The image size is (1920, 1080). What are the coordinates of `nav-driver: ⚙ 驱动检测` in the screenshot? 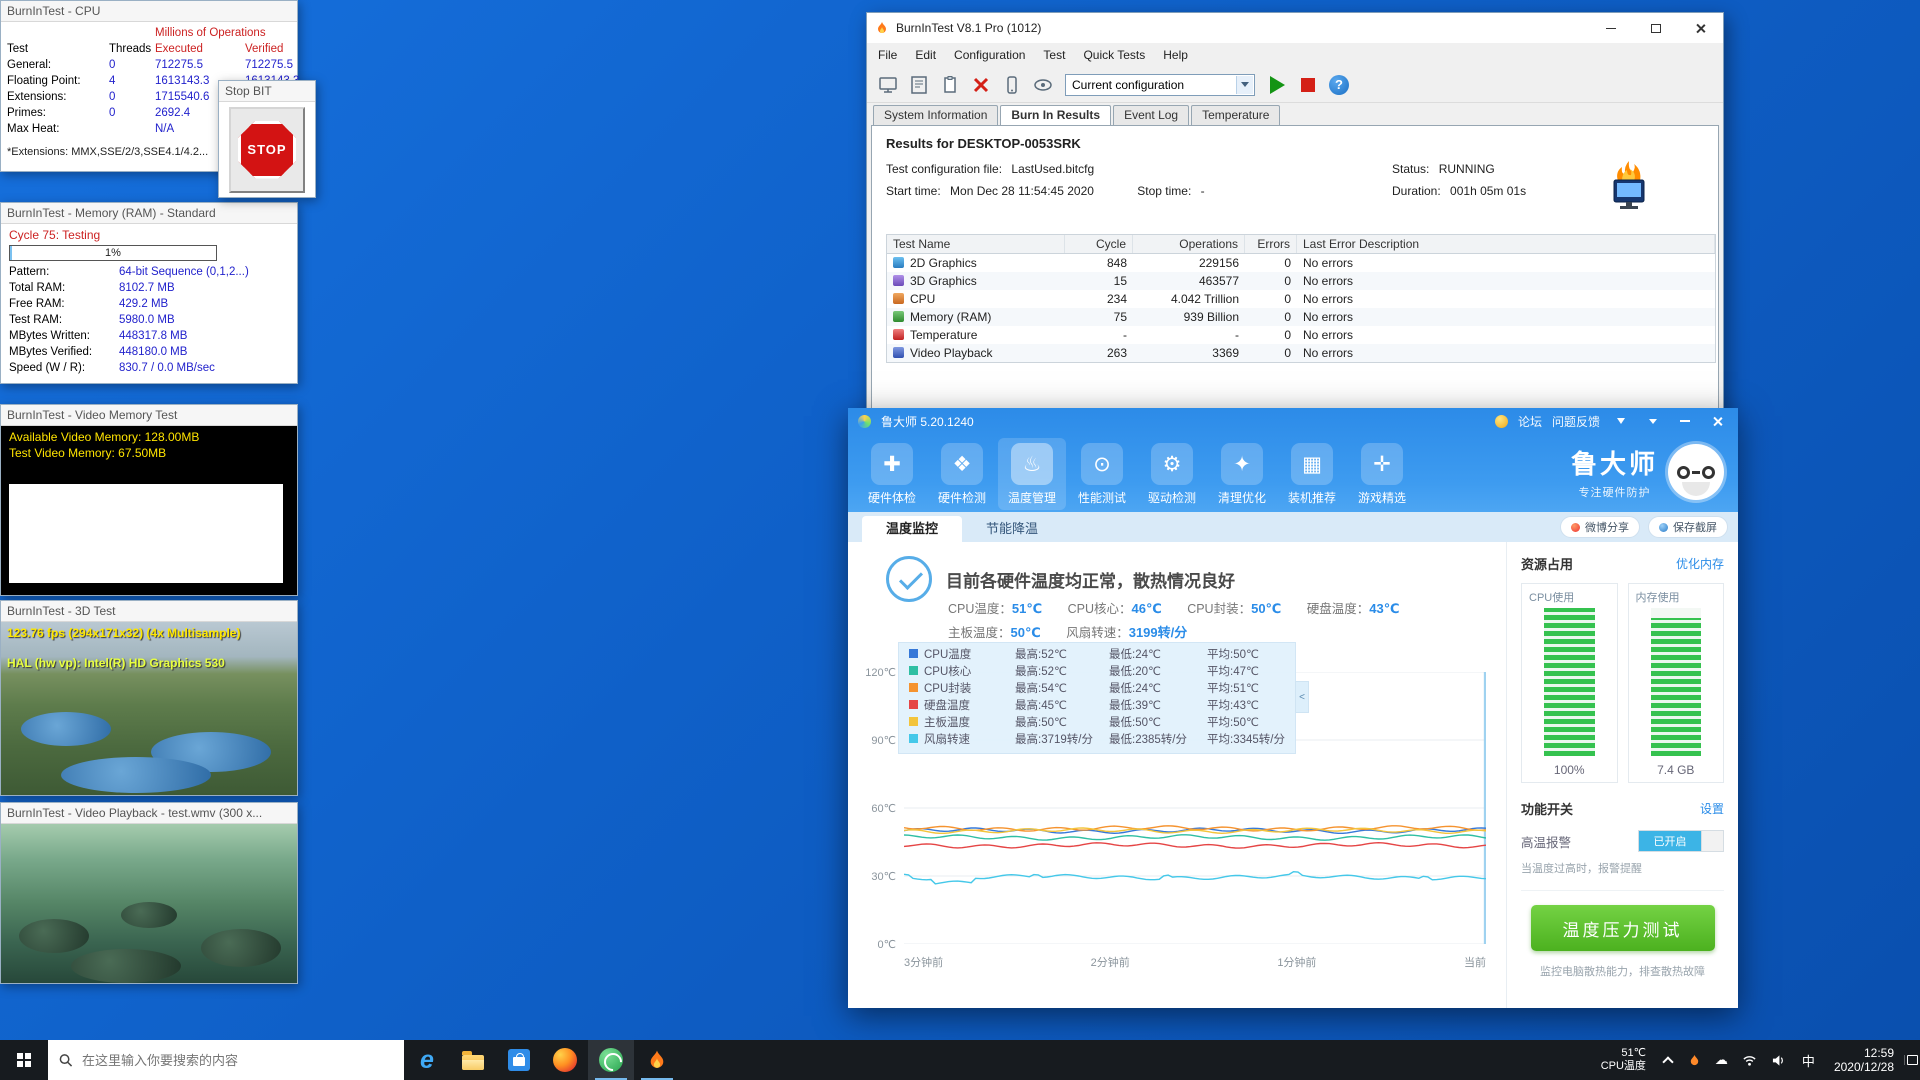 It's located at (1172, 474).